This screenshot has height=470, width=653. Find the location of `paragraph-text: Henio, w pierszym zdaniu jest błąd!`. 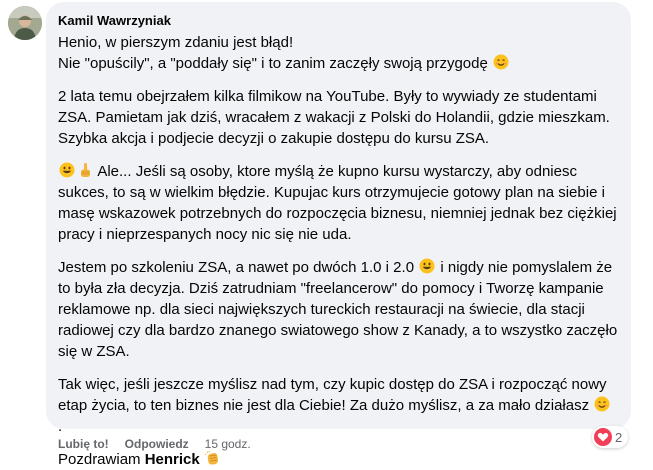

paragraph-text: Henio, w pierszym zdaniu jest błąd! is located at coordinates (176, 42).